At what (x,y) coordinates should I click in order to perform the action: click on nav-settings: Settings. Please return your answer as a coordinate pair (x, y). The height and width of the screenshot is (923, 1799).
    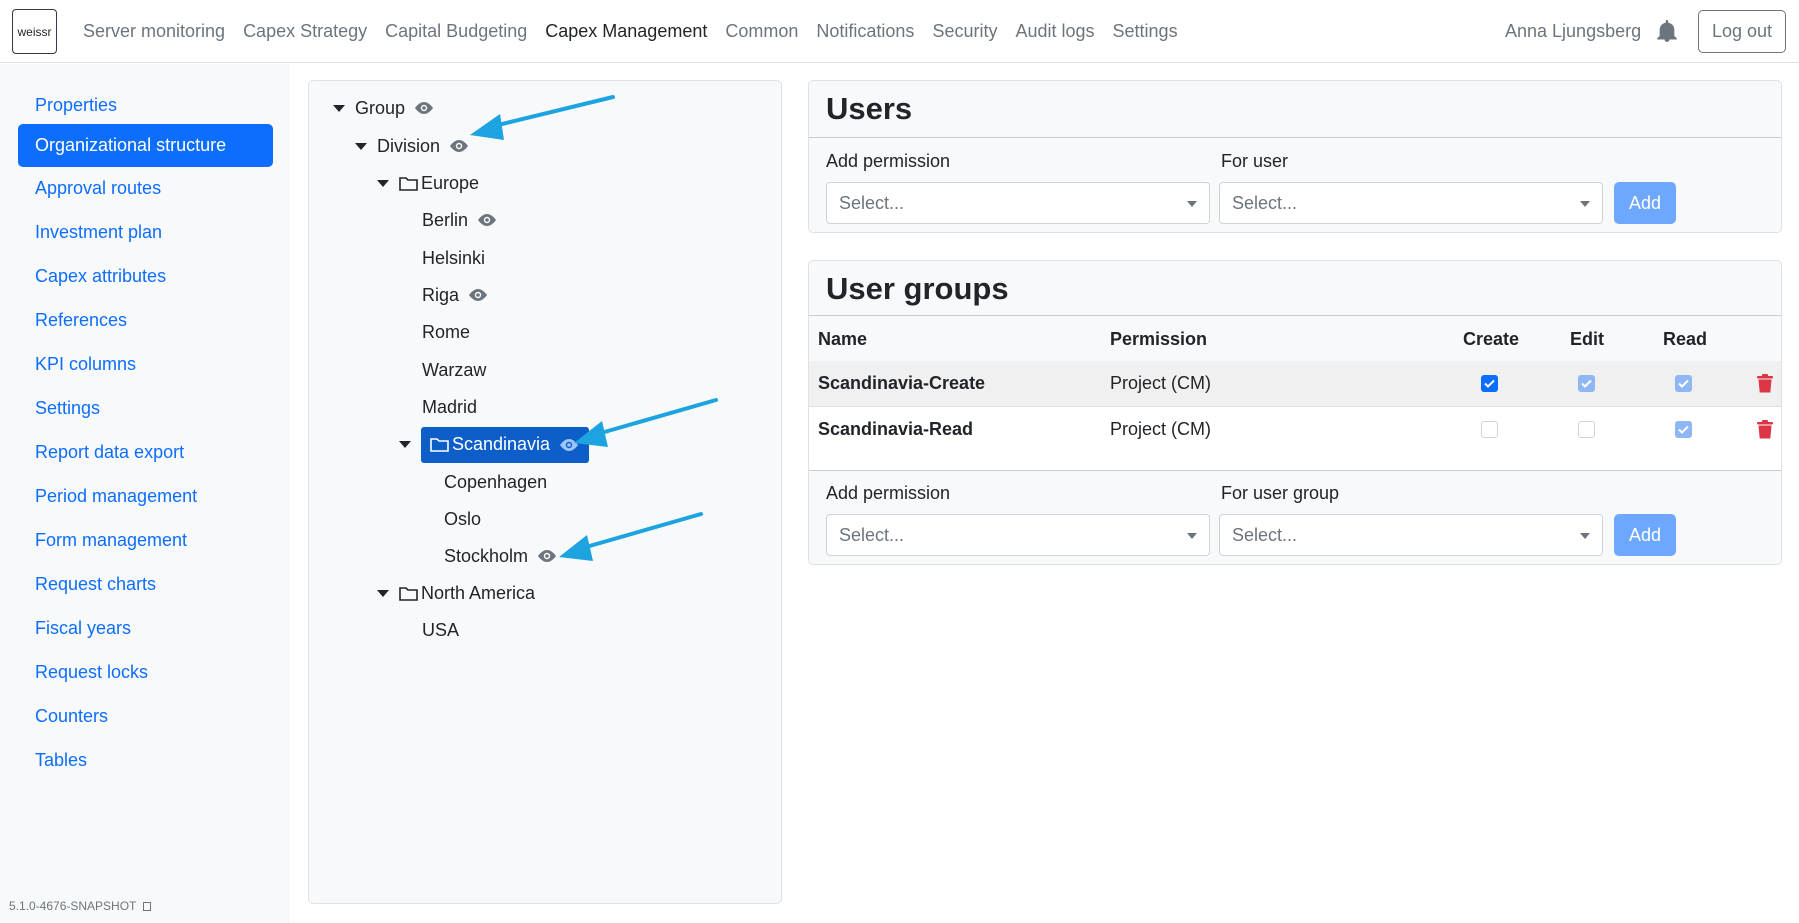
    Looking at the image, I should click on (1145, 31).